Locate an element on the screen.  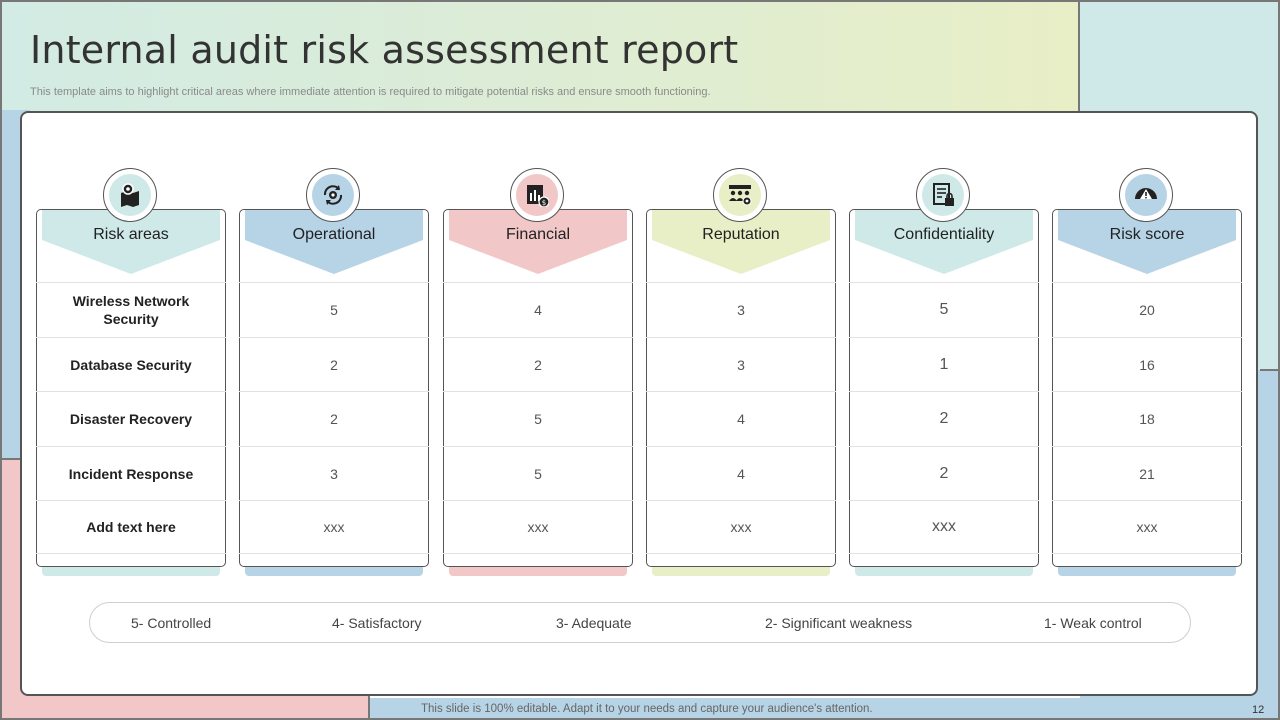
row-label: Wireless Network Security is located at coordinates (131, 309).